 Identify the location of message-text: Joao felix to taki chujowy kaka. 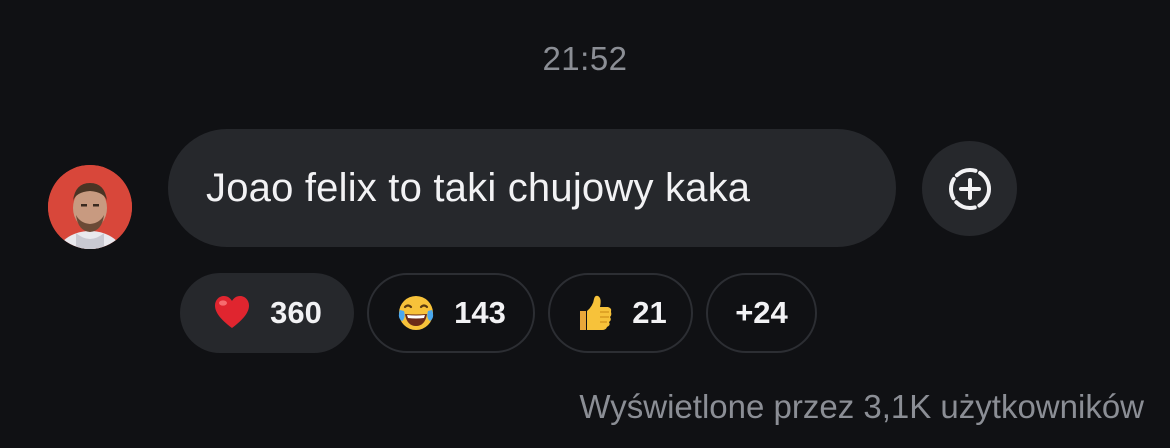
(478, 187).